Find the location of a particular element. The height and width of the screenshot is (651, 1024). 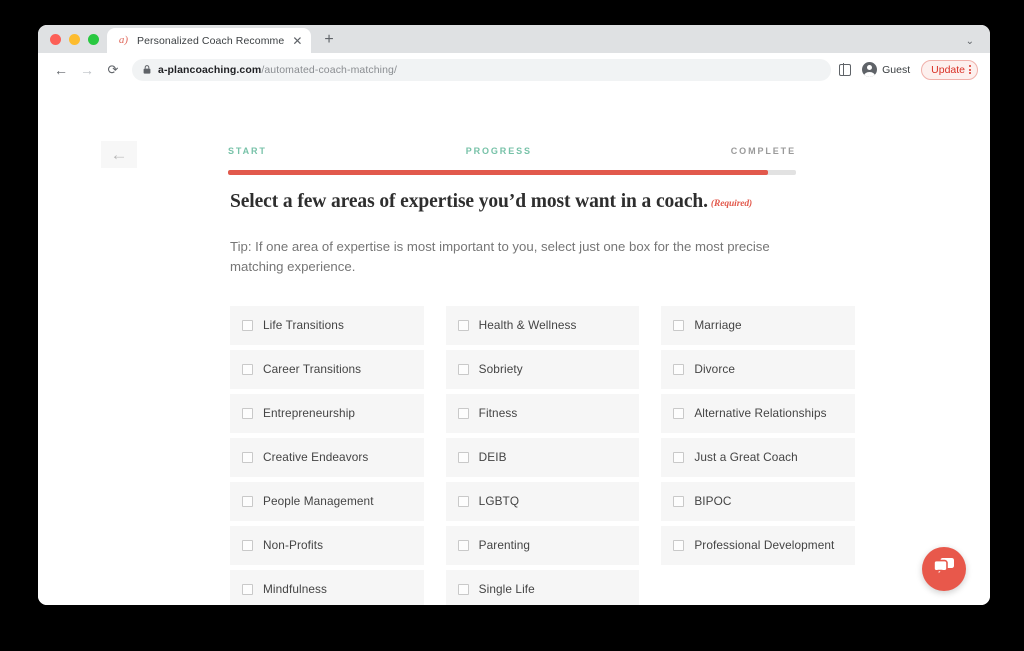

progress-step-start: START is located at coordinates (247, 151).